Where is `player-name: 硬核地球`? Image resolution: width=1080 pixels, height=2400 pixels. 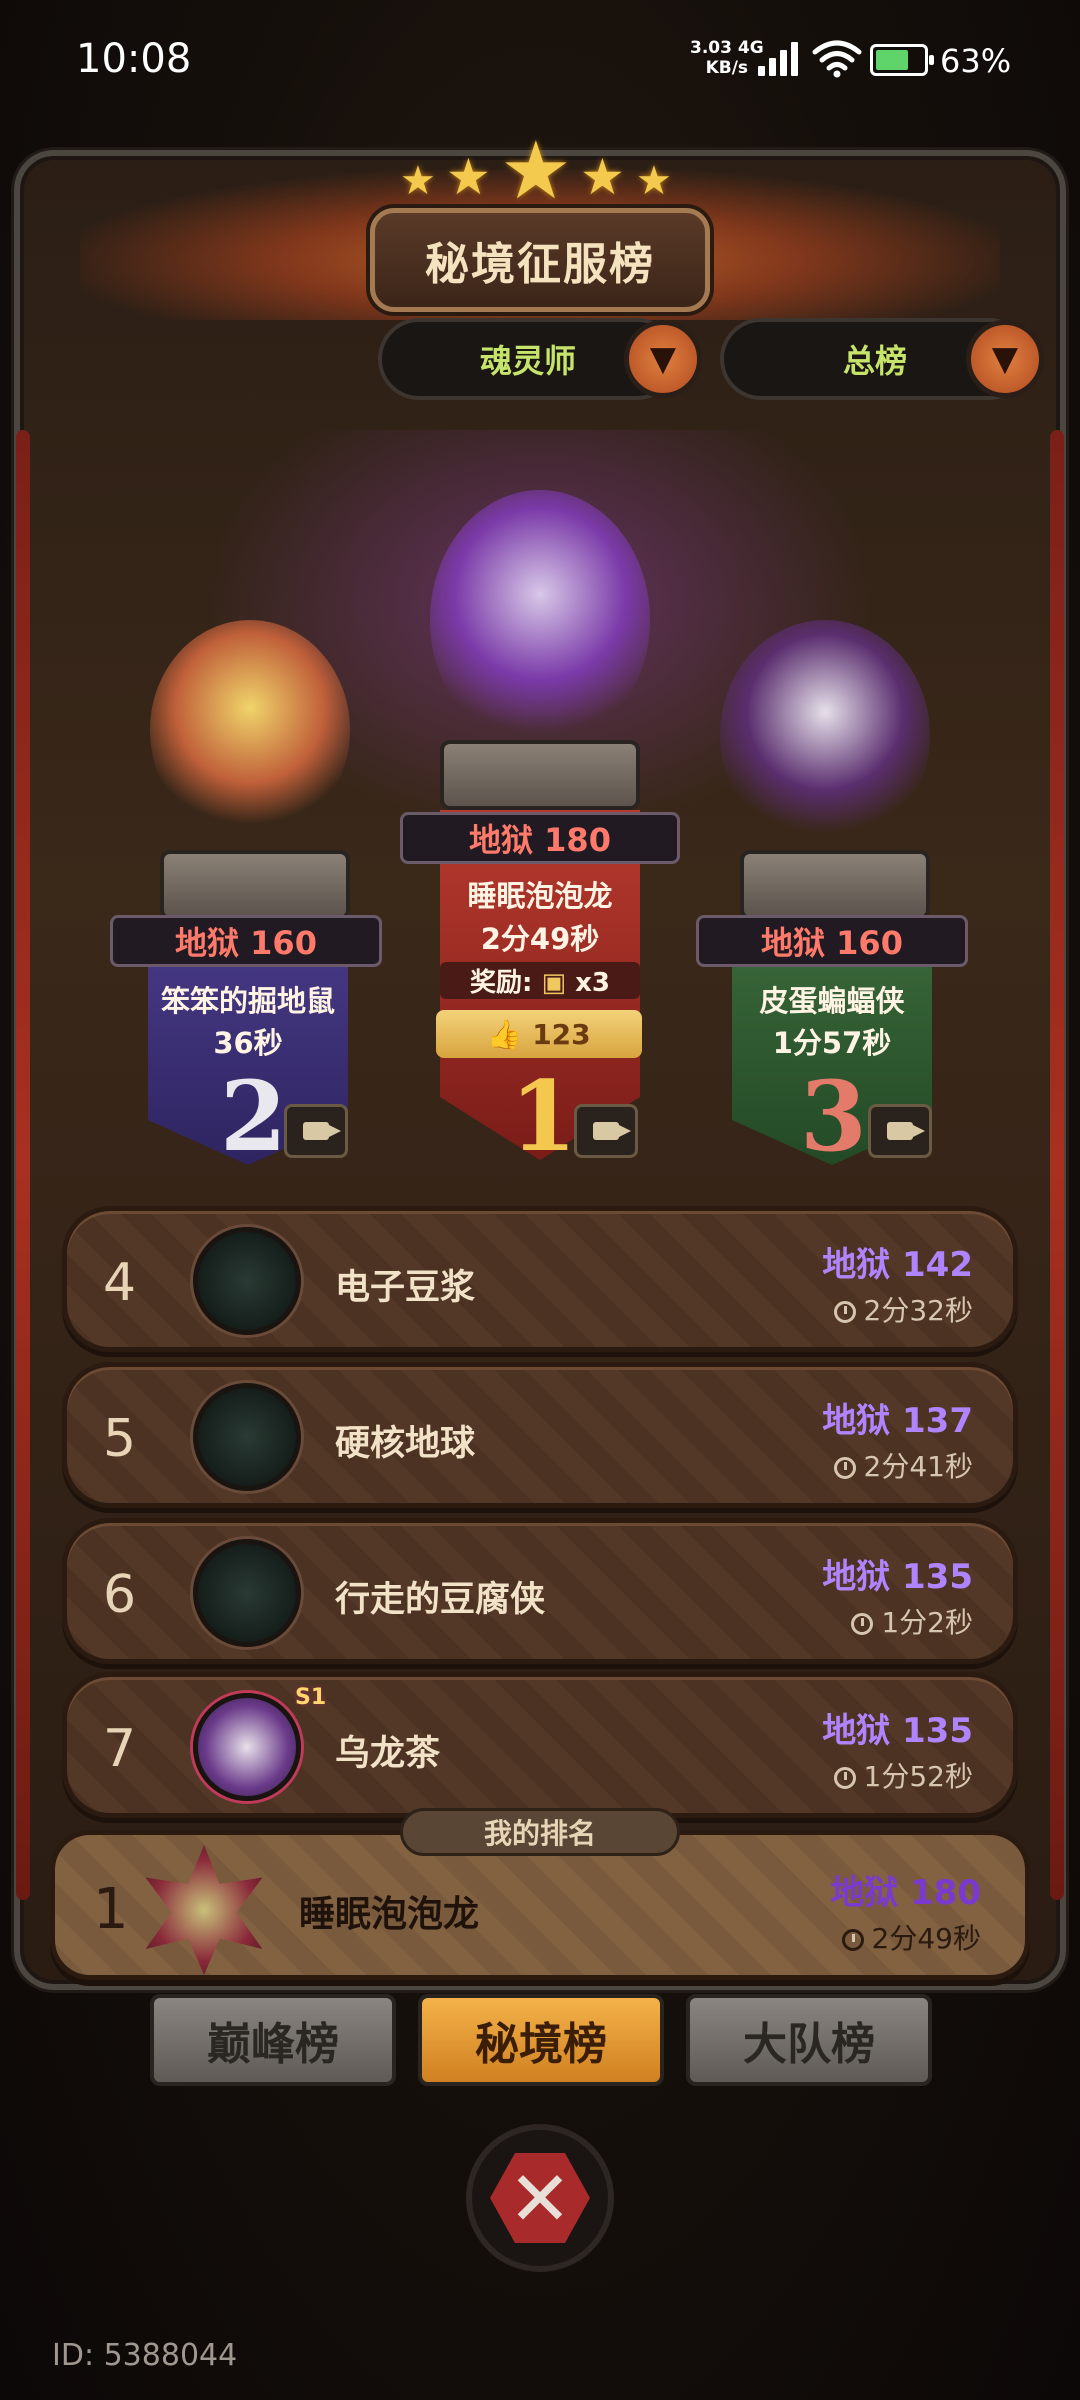 player-name: 硬核地球 is located at coordinates (405, 1444).